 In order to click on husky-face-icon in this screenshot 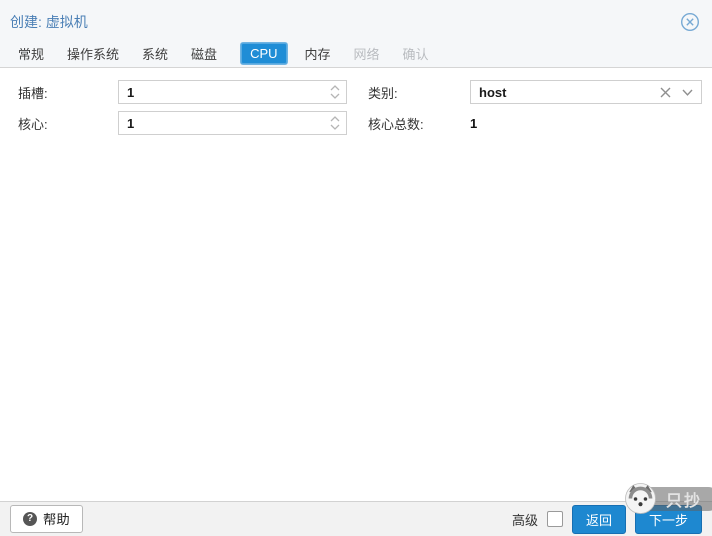, I will do `click(640, 498)`.